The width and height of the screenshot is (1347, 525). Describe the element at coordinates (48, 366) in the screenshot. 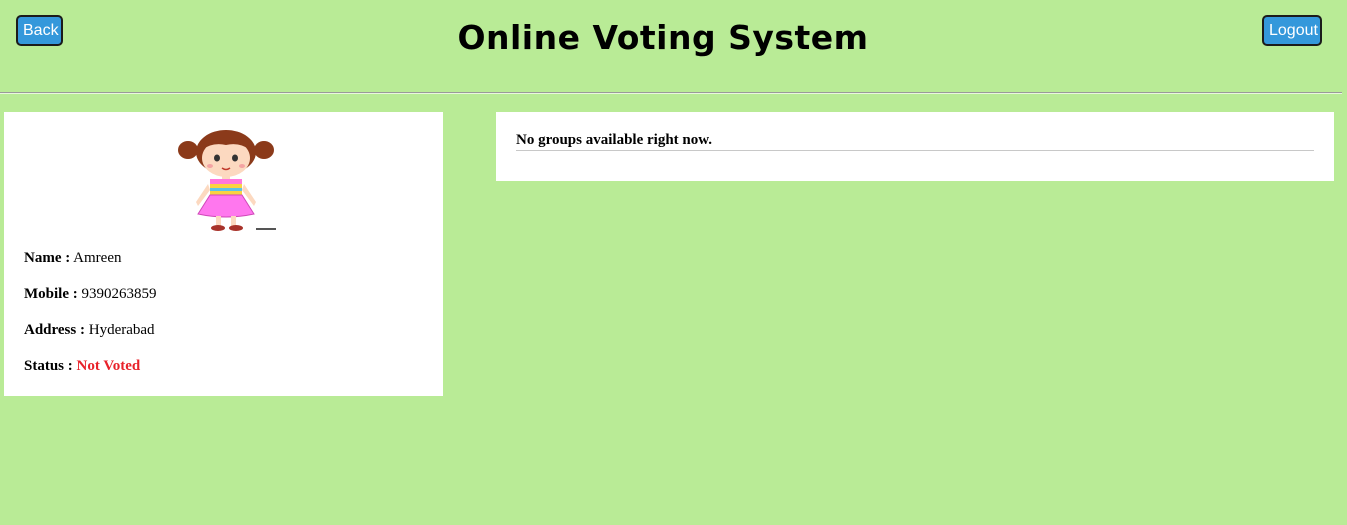

I see `status-label: Status :` at that location.